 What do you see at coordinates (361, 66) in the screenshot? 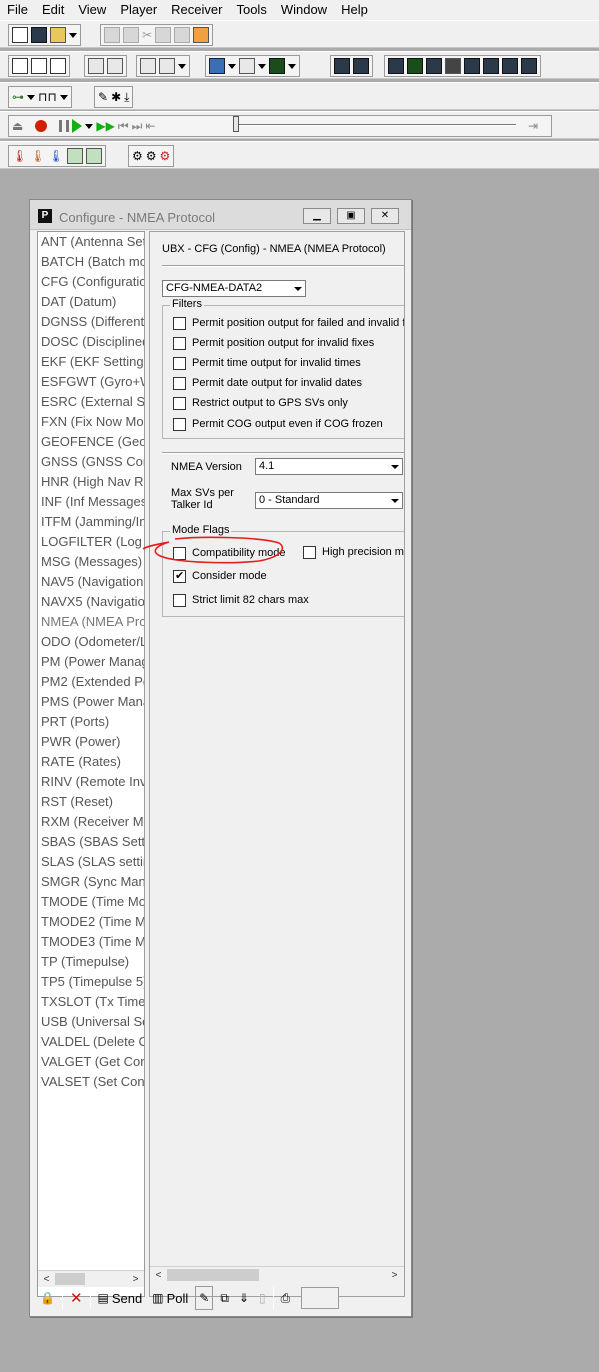
I see `sky-view-icon` at bounding box center [361, 66].